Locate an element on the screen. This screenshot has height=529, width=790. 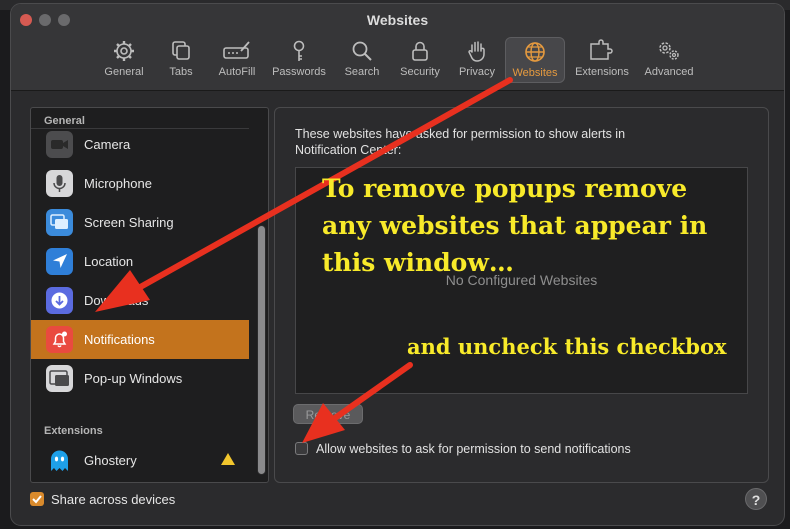
sidebar-item-label: Downloads is located at coordinates (116, 300).